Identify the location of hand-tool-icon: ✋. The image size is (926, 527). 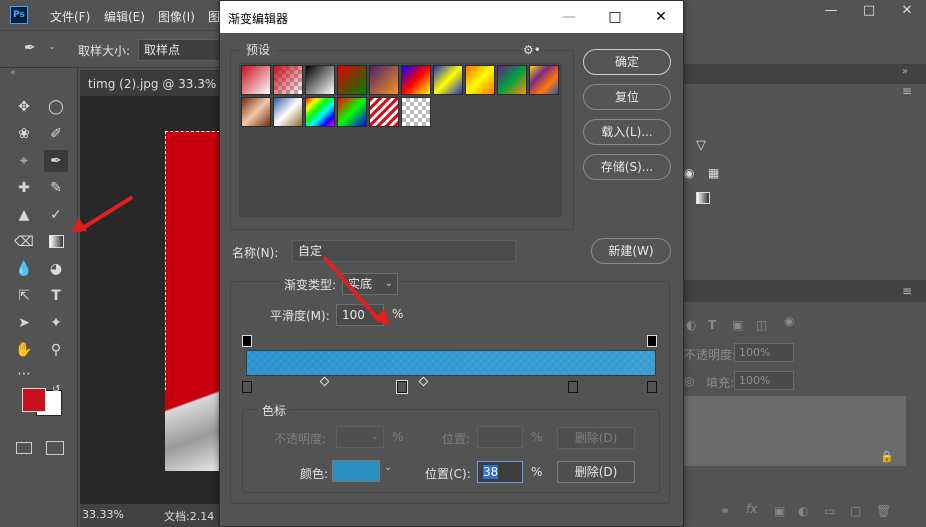
(24, 350).